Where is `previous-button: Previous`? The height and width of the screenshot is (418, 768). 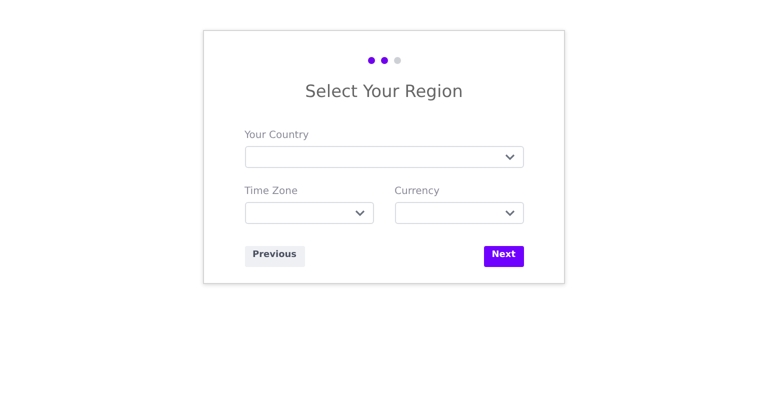 previous-button: Previous is located at coordinates (274, 256).